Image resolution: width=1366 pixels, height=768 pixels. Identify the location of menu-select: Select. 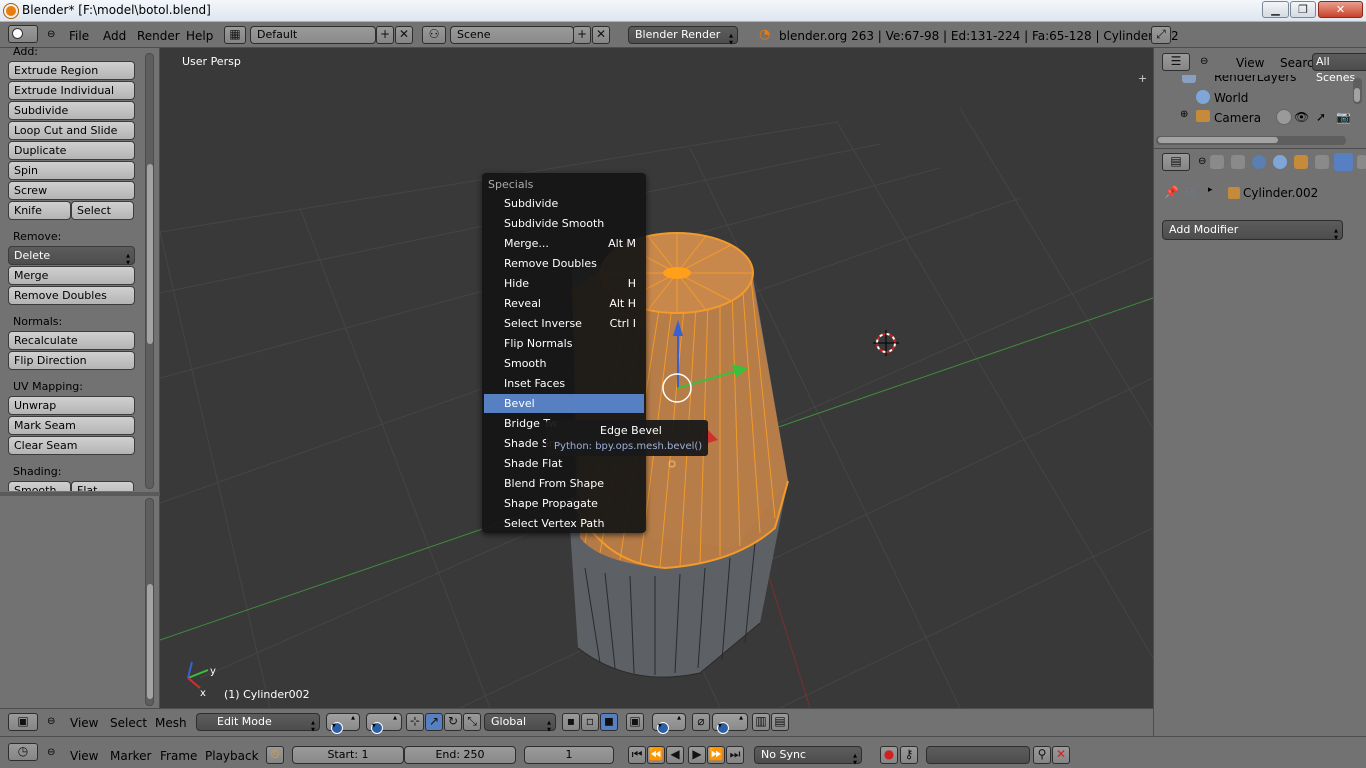
(128, 723).